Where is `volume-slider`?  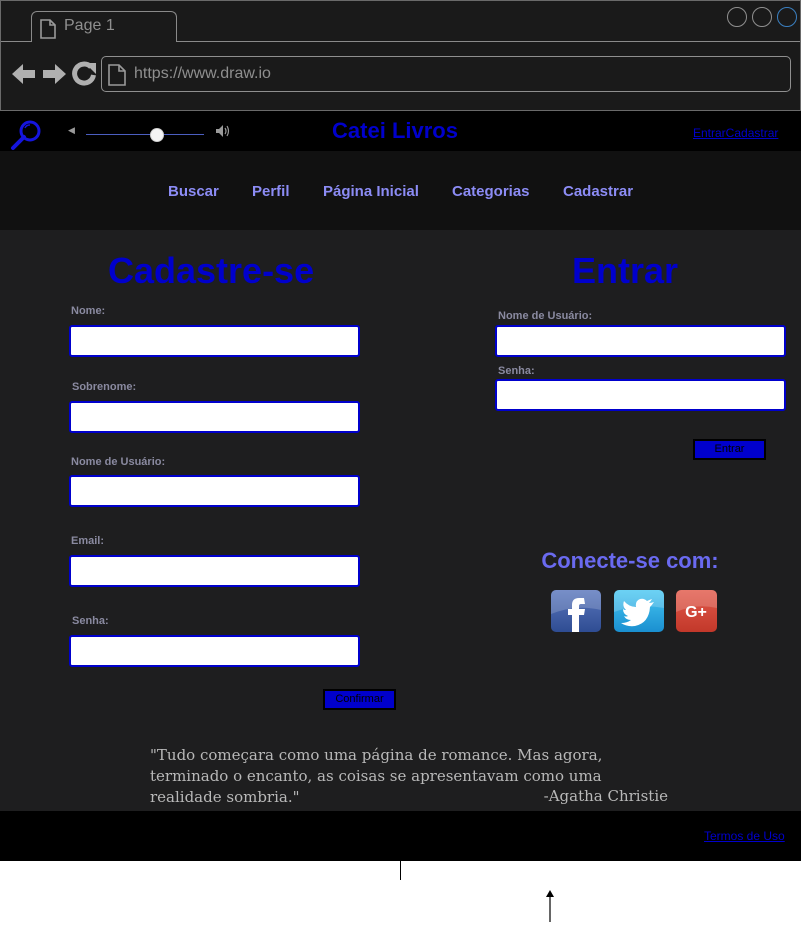
volume-slider is located at coordinates (145, 134).